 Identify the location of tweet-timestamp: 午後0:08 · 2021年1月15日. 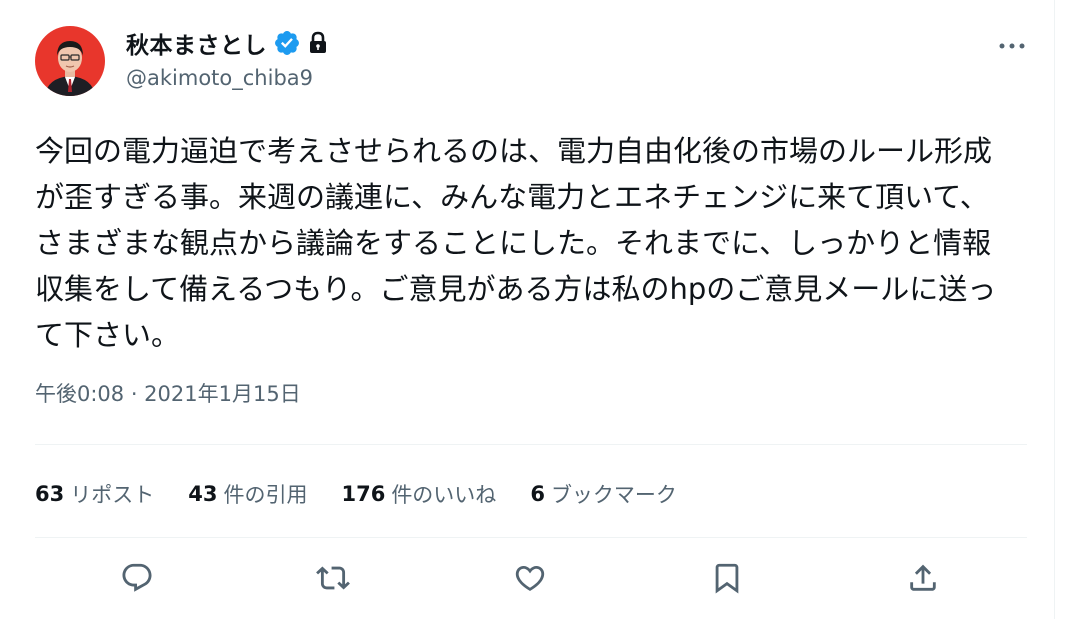
(168, 393).